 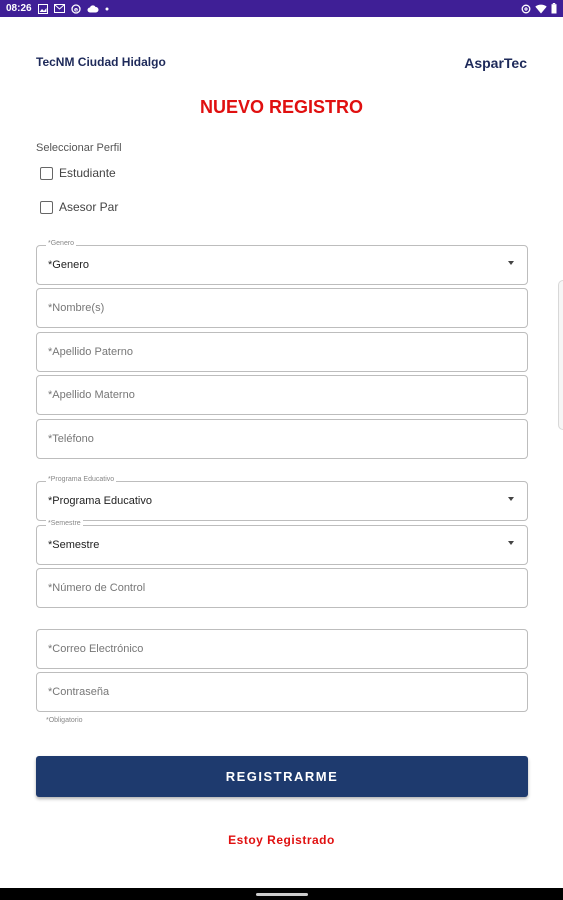 I want to click on register-button: REGISTRARME, so click(x=282, y=776).